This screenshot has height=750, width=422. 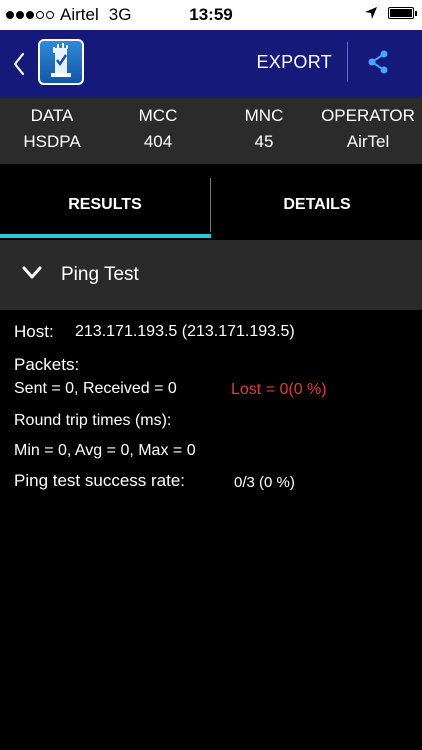 I want to click on section-title: Ping Test, so click(x=100, y=274).